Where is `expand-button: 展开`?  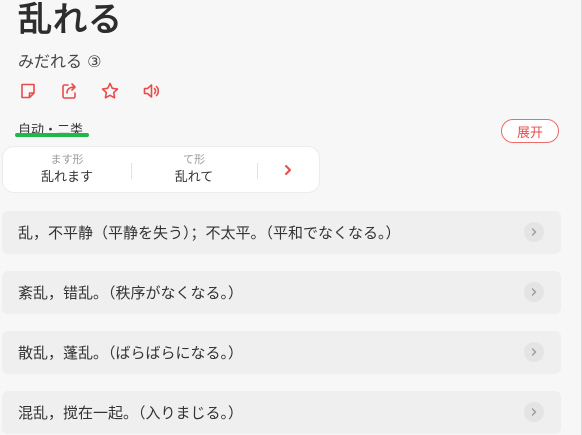
expand-button: 展开 is located at coordinates (530, 131).